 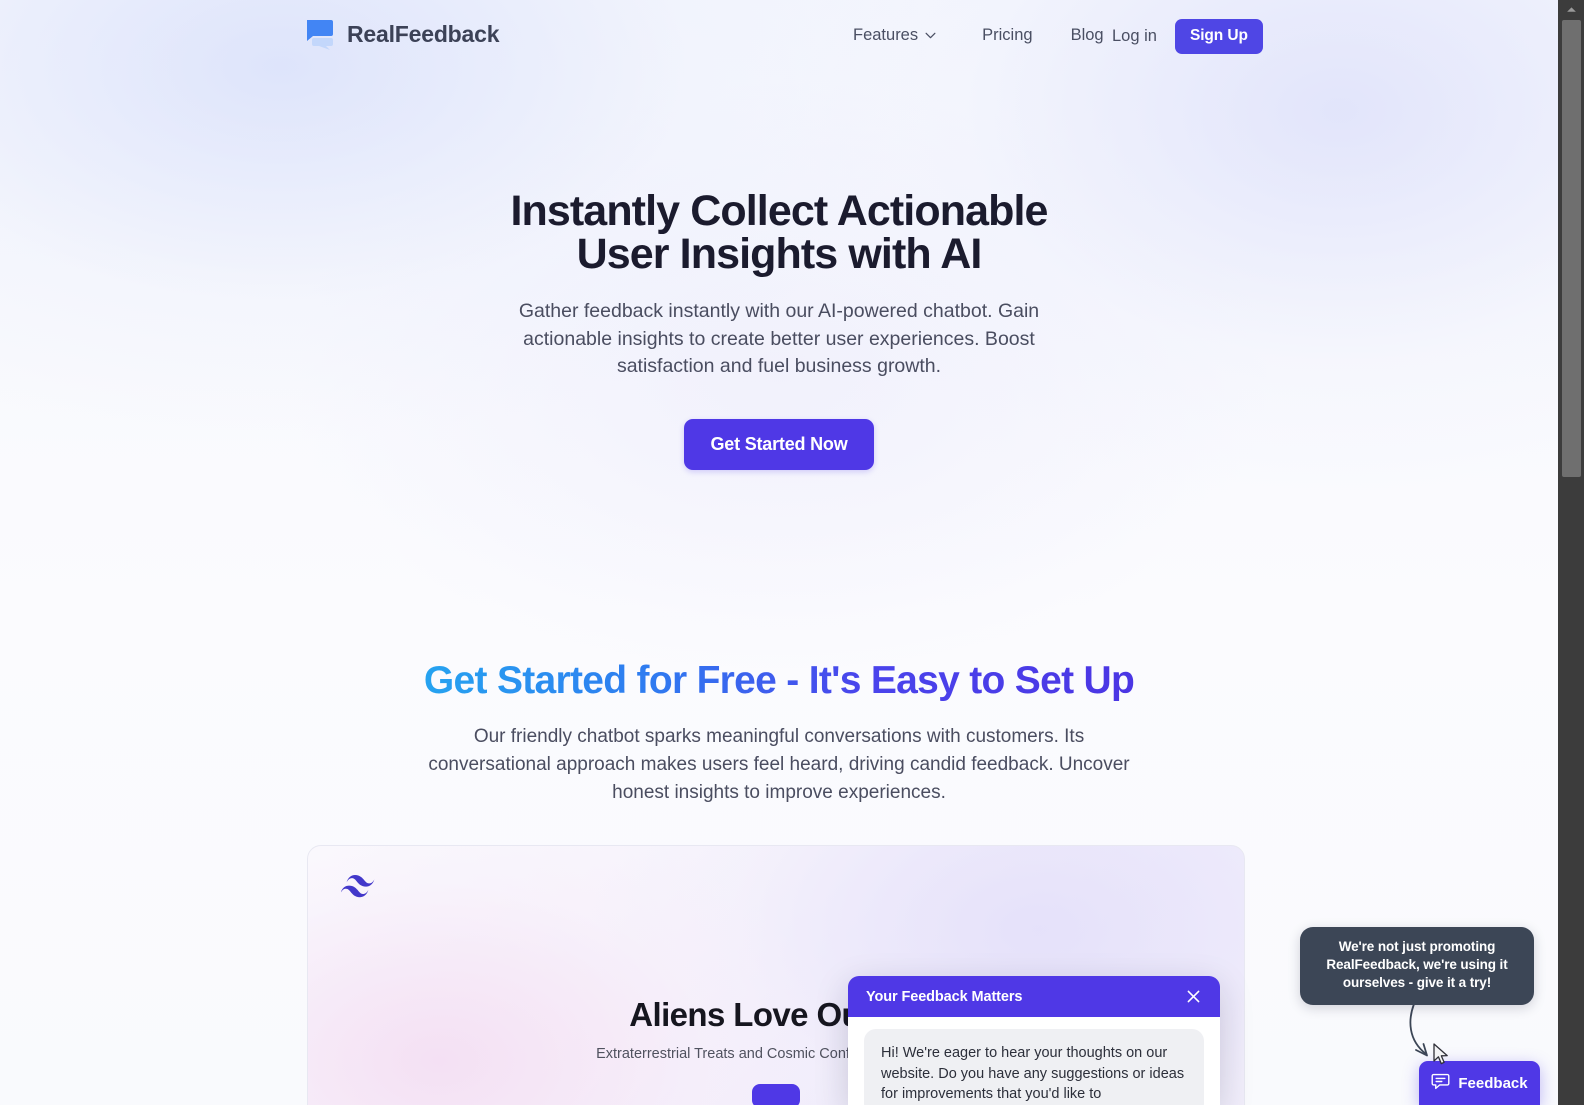 I want to click on main-navigation: Features Pricing Blog, so click(x=978, y=35).